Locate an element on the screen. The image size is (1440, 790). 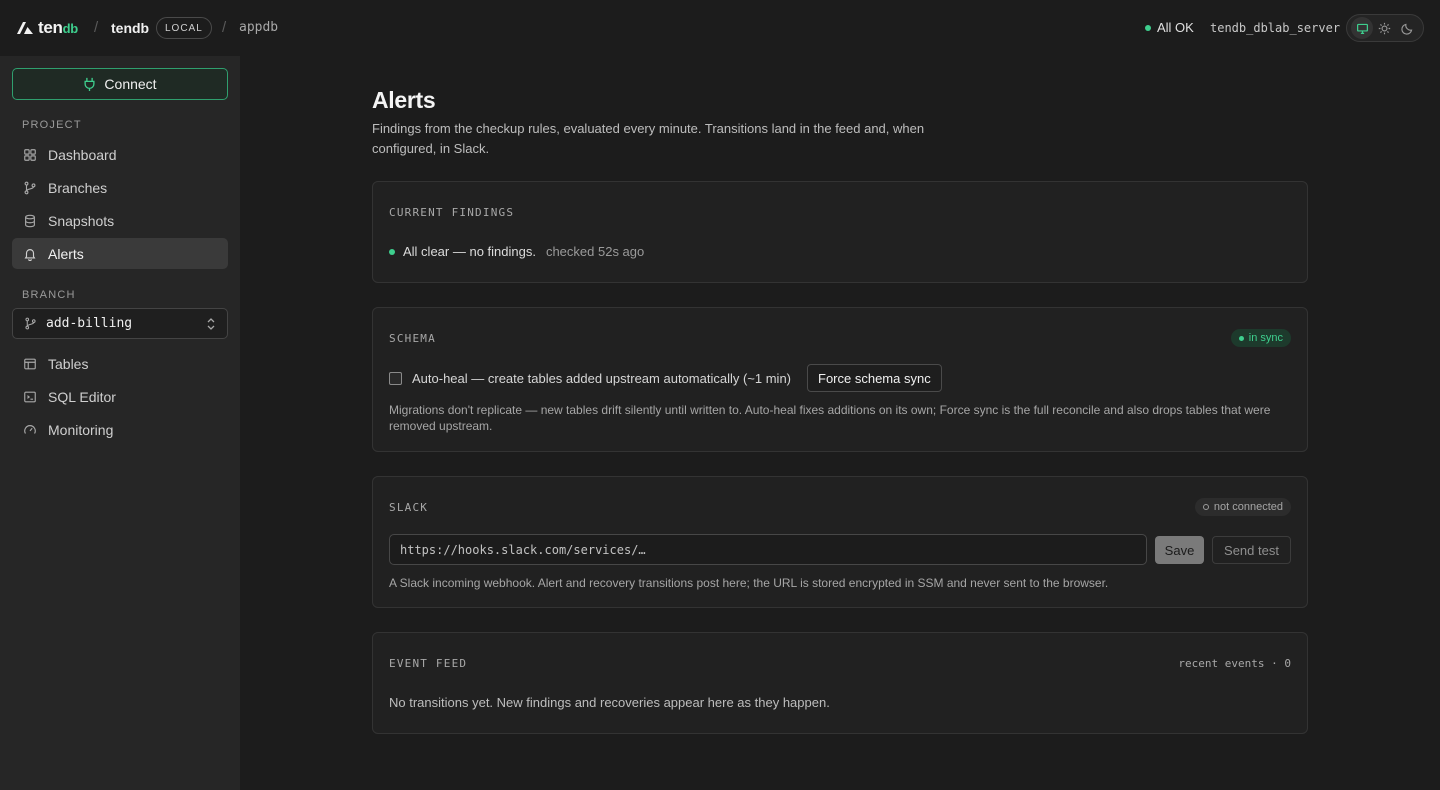
theme-system-button is located at coordinates (1362, 28).